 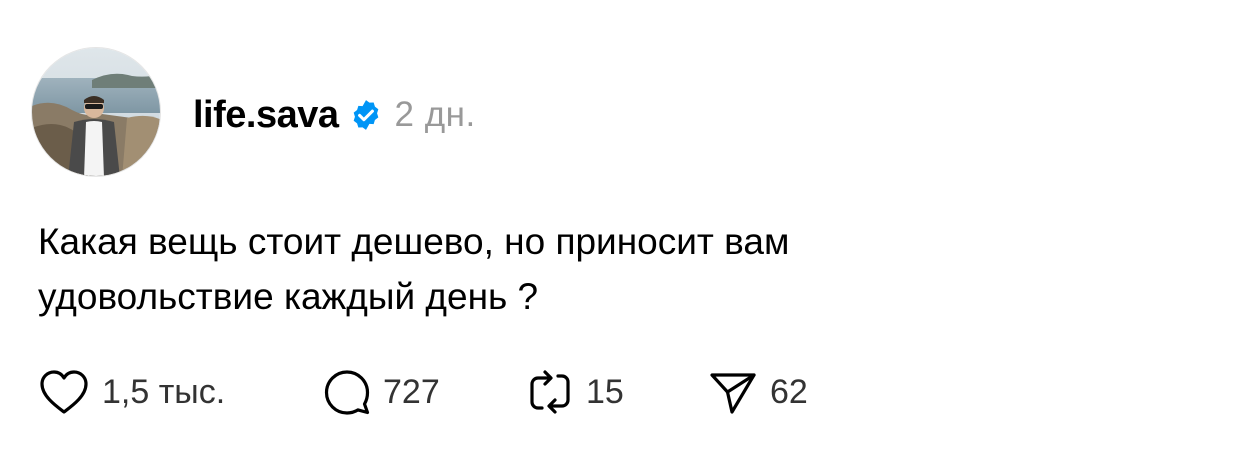 I want to click on repost-button: 15, so click(x=617, y=392).